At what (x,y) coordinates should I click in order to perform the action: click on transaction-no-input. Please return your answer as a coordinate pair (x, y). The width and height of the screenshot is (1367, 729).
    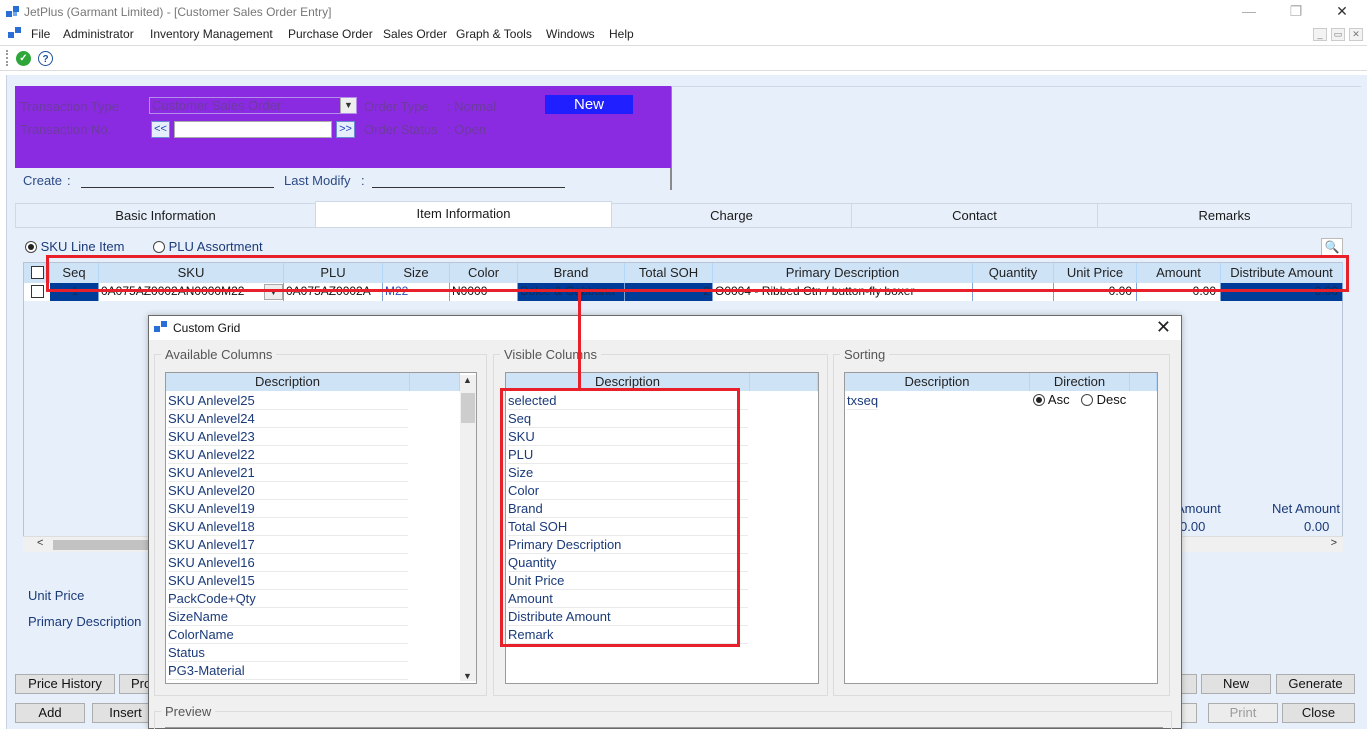
    Looking at the image, I should click on (253, 129).